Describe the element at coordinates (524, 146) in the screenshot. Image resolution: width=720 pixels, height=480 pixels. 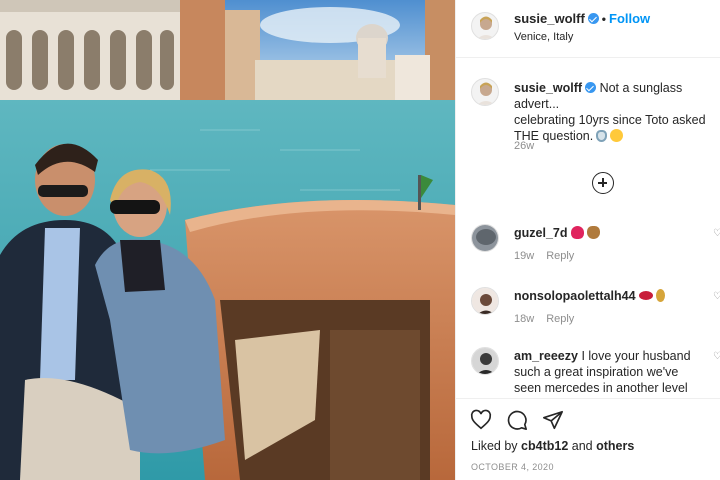
I see `caption-timestamp: 26w` at that location.